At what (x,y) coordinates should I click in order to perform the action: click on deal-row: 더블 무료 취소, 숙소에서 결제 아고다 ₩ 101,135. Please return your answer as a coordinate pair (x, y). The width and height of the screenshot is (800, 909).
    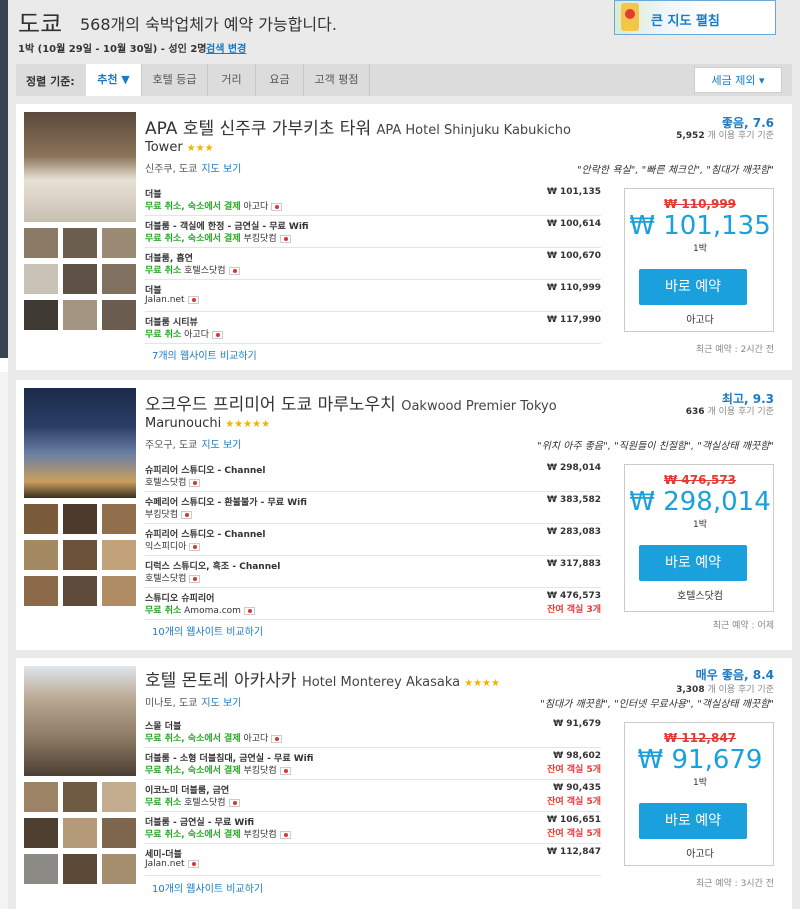
    Looking at the image, I should click on (373, 200).